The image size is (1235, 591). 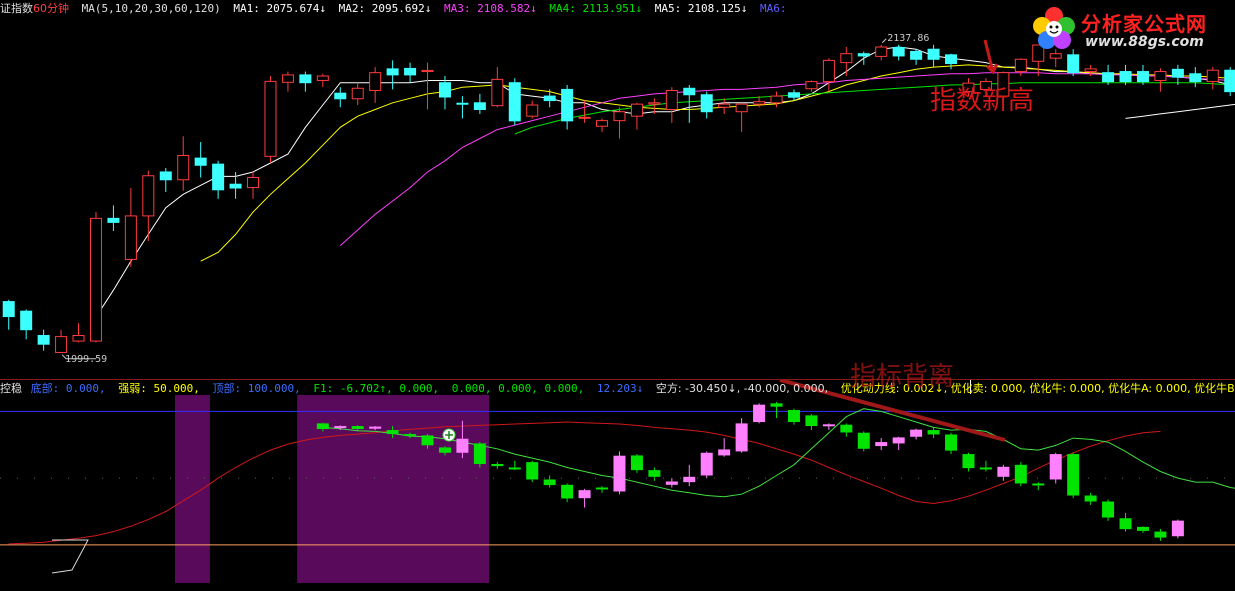 I want to click on indicator-name: 控稳, so click(x=11, y=388).